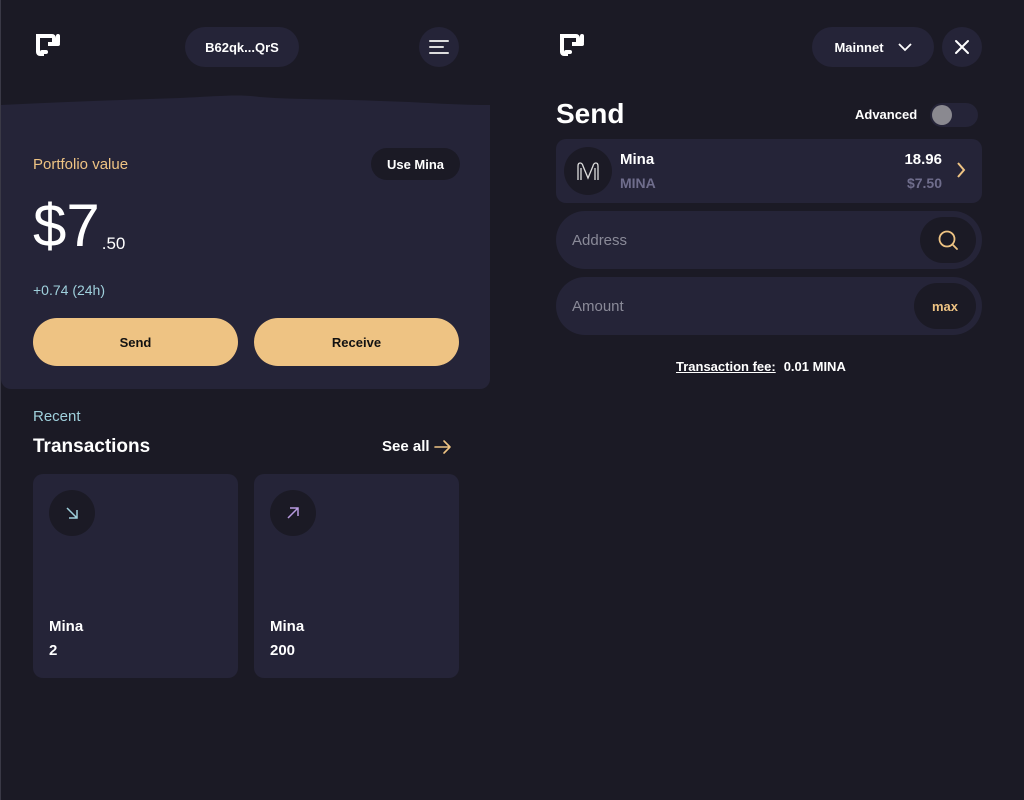 The height and width of the screenshot is (800, 1024). What do you see at coordinates (135, 576) in the screenshot?
I see `transaction-card: Mina 2` at bounding box center [135, 576].